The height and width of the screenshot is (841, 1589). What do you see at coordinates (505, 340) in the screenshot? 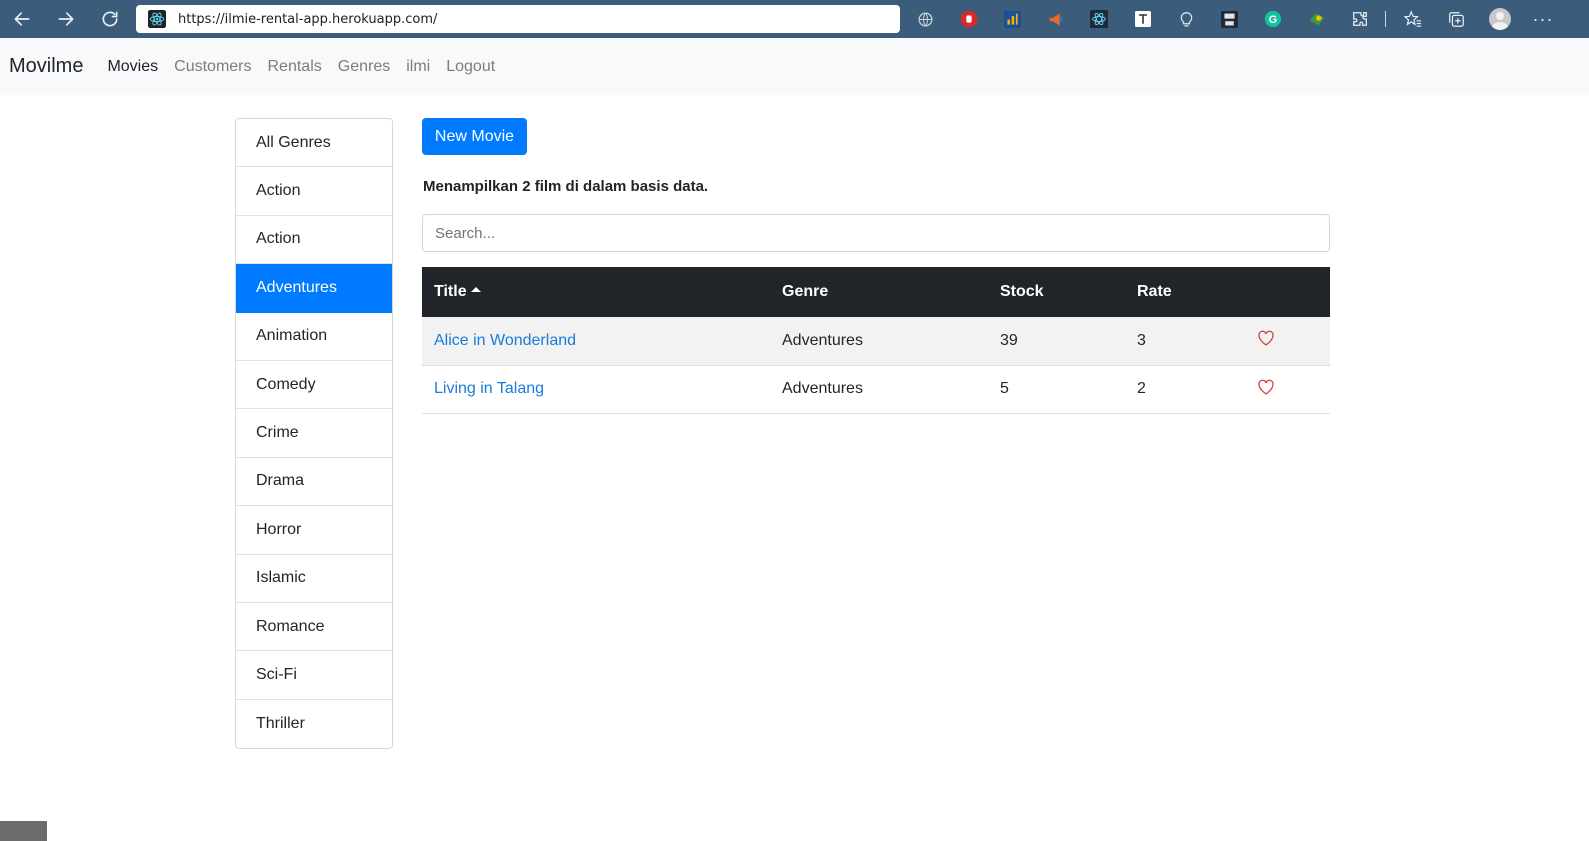
I see `movie-title-link: Alice in Wonderland` at bounding box center [505, 340].